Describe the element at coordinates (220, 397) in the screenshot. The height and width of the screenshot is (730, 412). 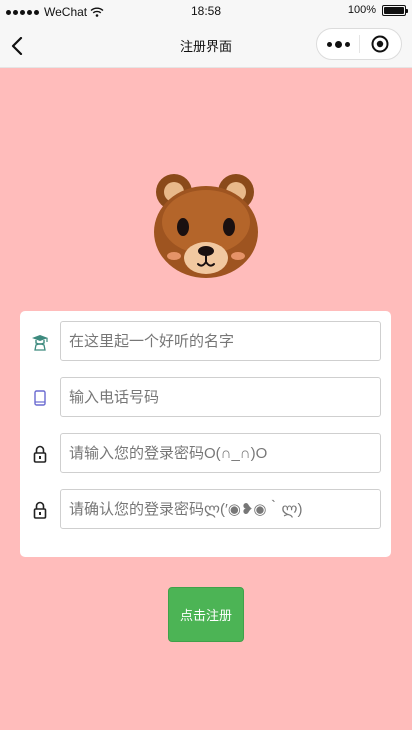
I see `phone-input` at that location.